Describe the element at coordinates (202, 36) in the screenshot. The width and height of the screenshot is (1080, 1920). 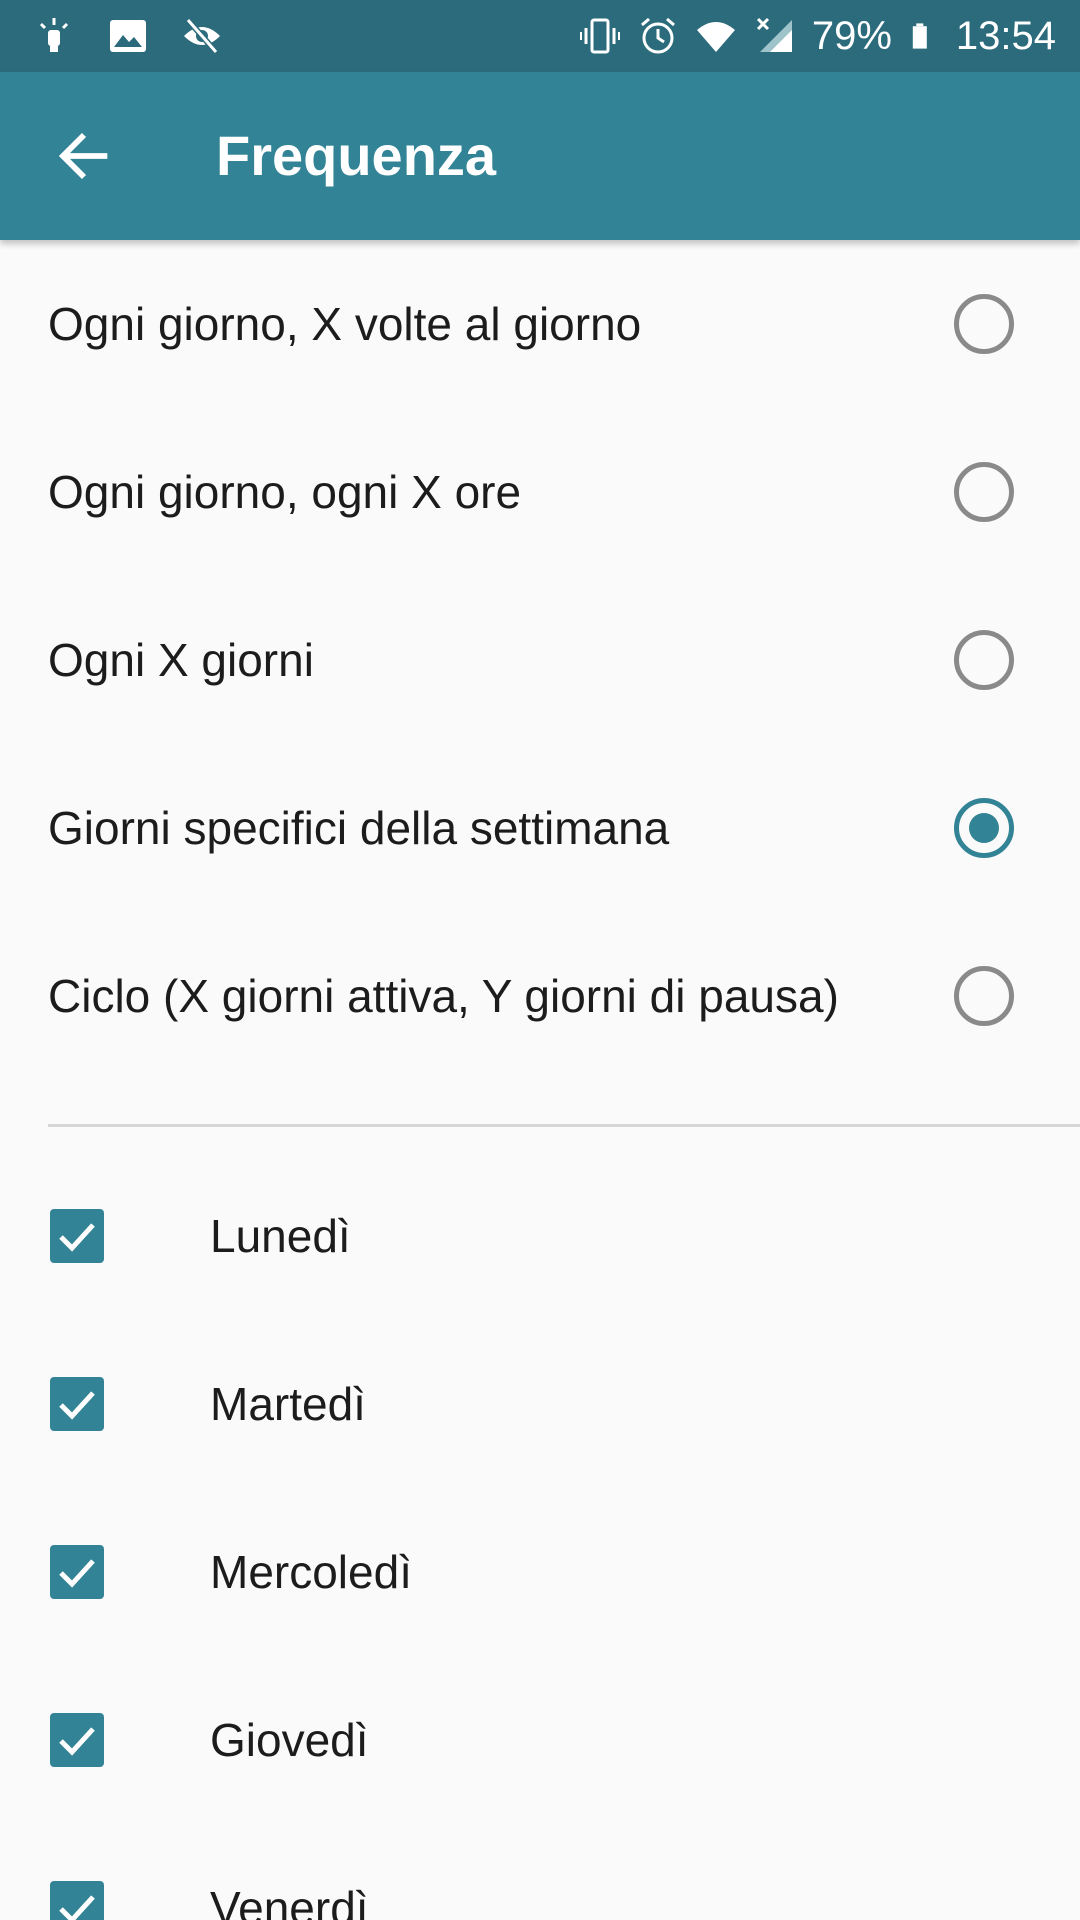
I see `eye-off-icon` at that location.